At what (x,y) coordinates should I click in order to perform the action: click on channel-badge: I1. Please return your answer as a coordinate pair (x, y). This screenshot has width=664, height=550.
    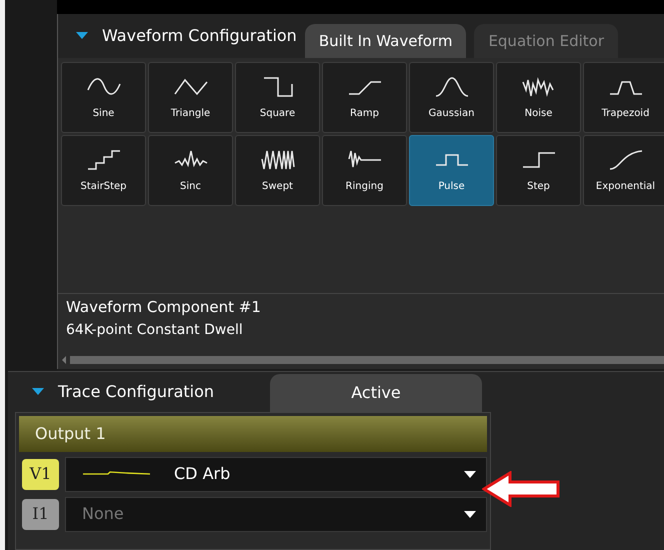
    Looking at the image, I should click on (40, 514).